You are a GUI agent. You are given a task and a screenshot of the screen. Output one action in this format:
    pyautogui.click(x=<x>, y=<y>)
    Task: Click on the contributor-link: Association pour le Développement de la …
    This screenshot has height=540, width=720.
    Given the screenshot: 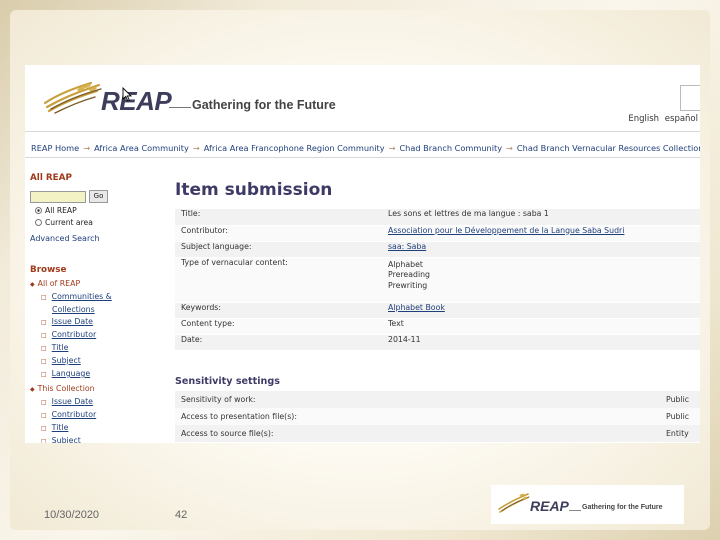 What is the action you would take?
    pyautogui.click(x=506, y=230)
    